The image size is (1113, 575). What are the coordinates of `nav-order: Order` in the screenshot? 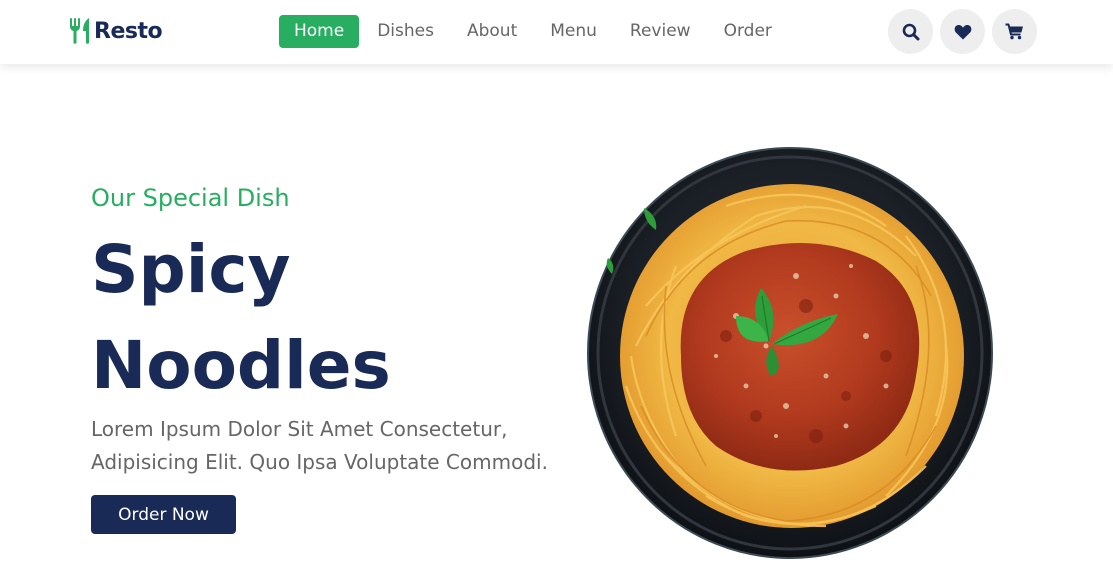 It's located at (748, 31).